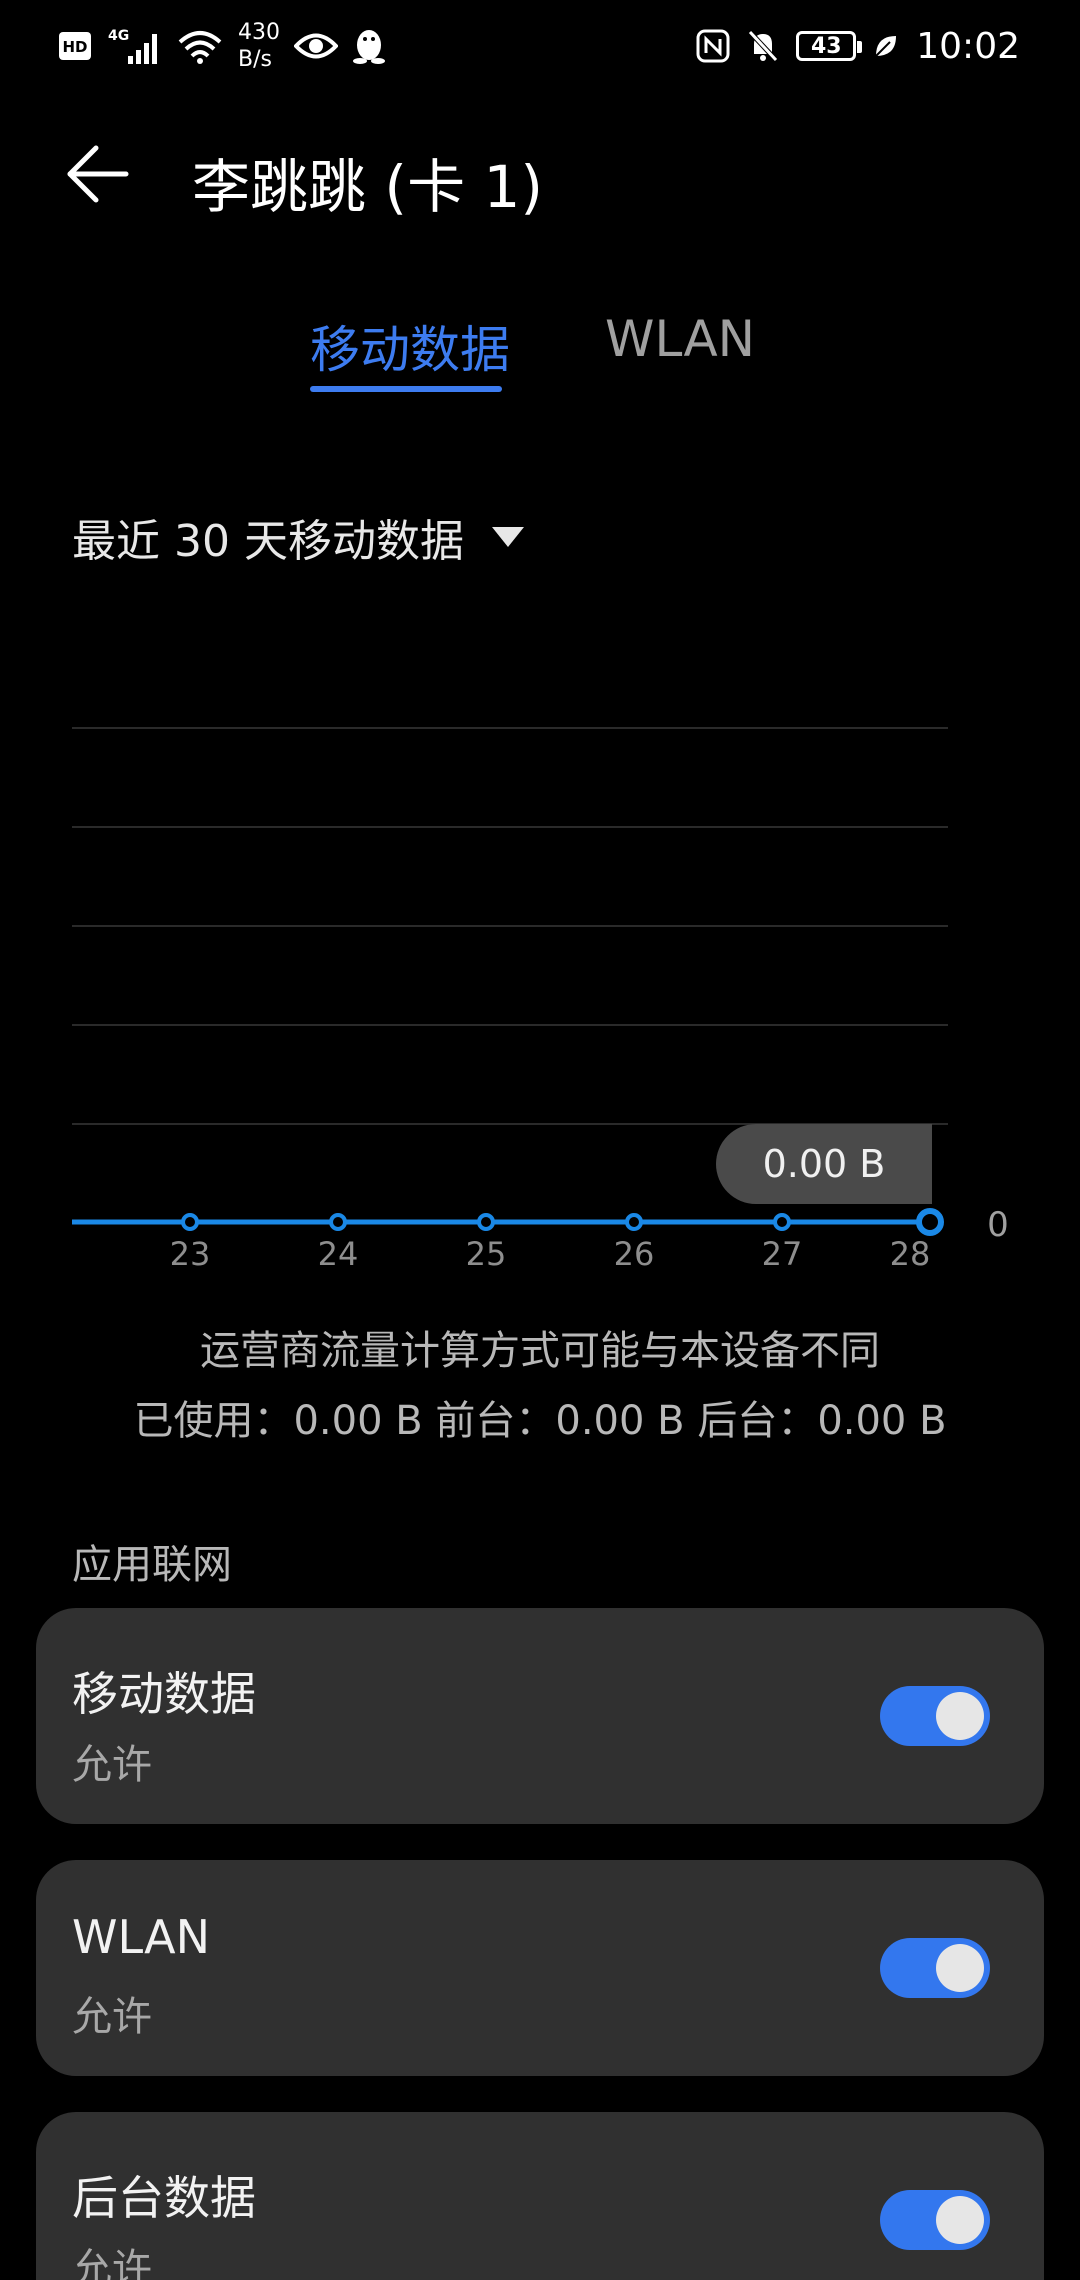  Describe the element at coordinates (540, 350) in the screenshot. I see `tab-bar: 移动数据 WLAN` at that location.